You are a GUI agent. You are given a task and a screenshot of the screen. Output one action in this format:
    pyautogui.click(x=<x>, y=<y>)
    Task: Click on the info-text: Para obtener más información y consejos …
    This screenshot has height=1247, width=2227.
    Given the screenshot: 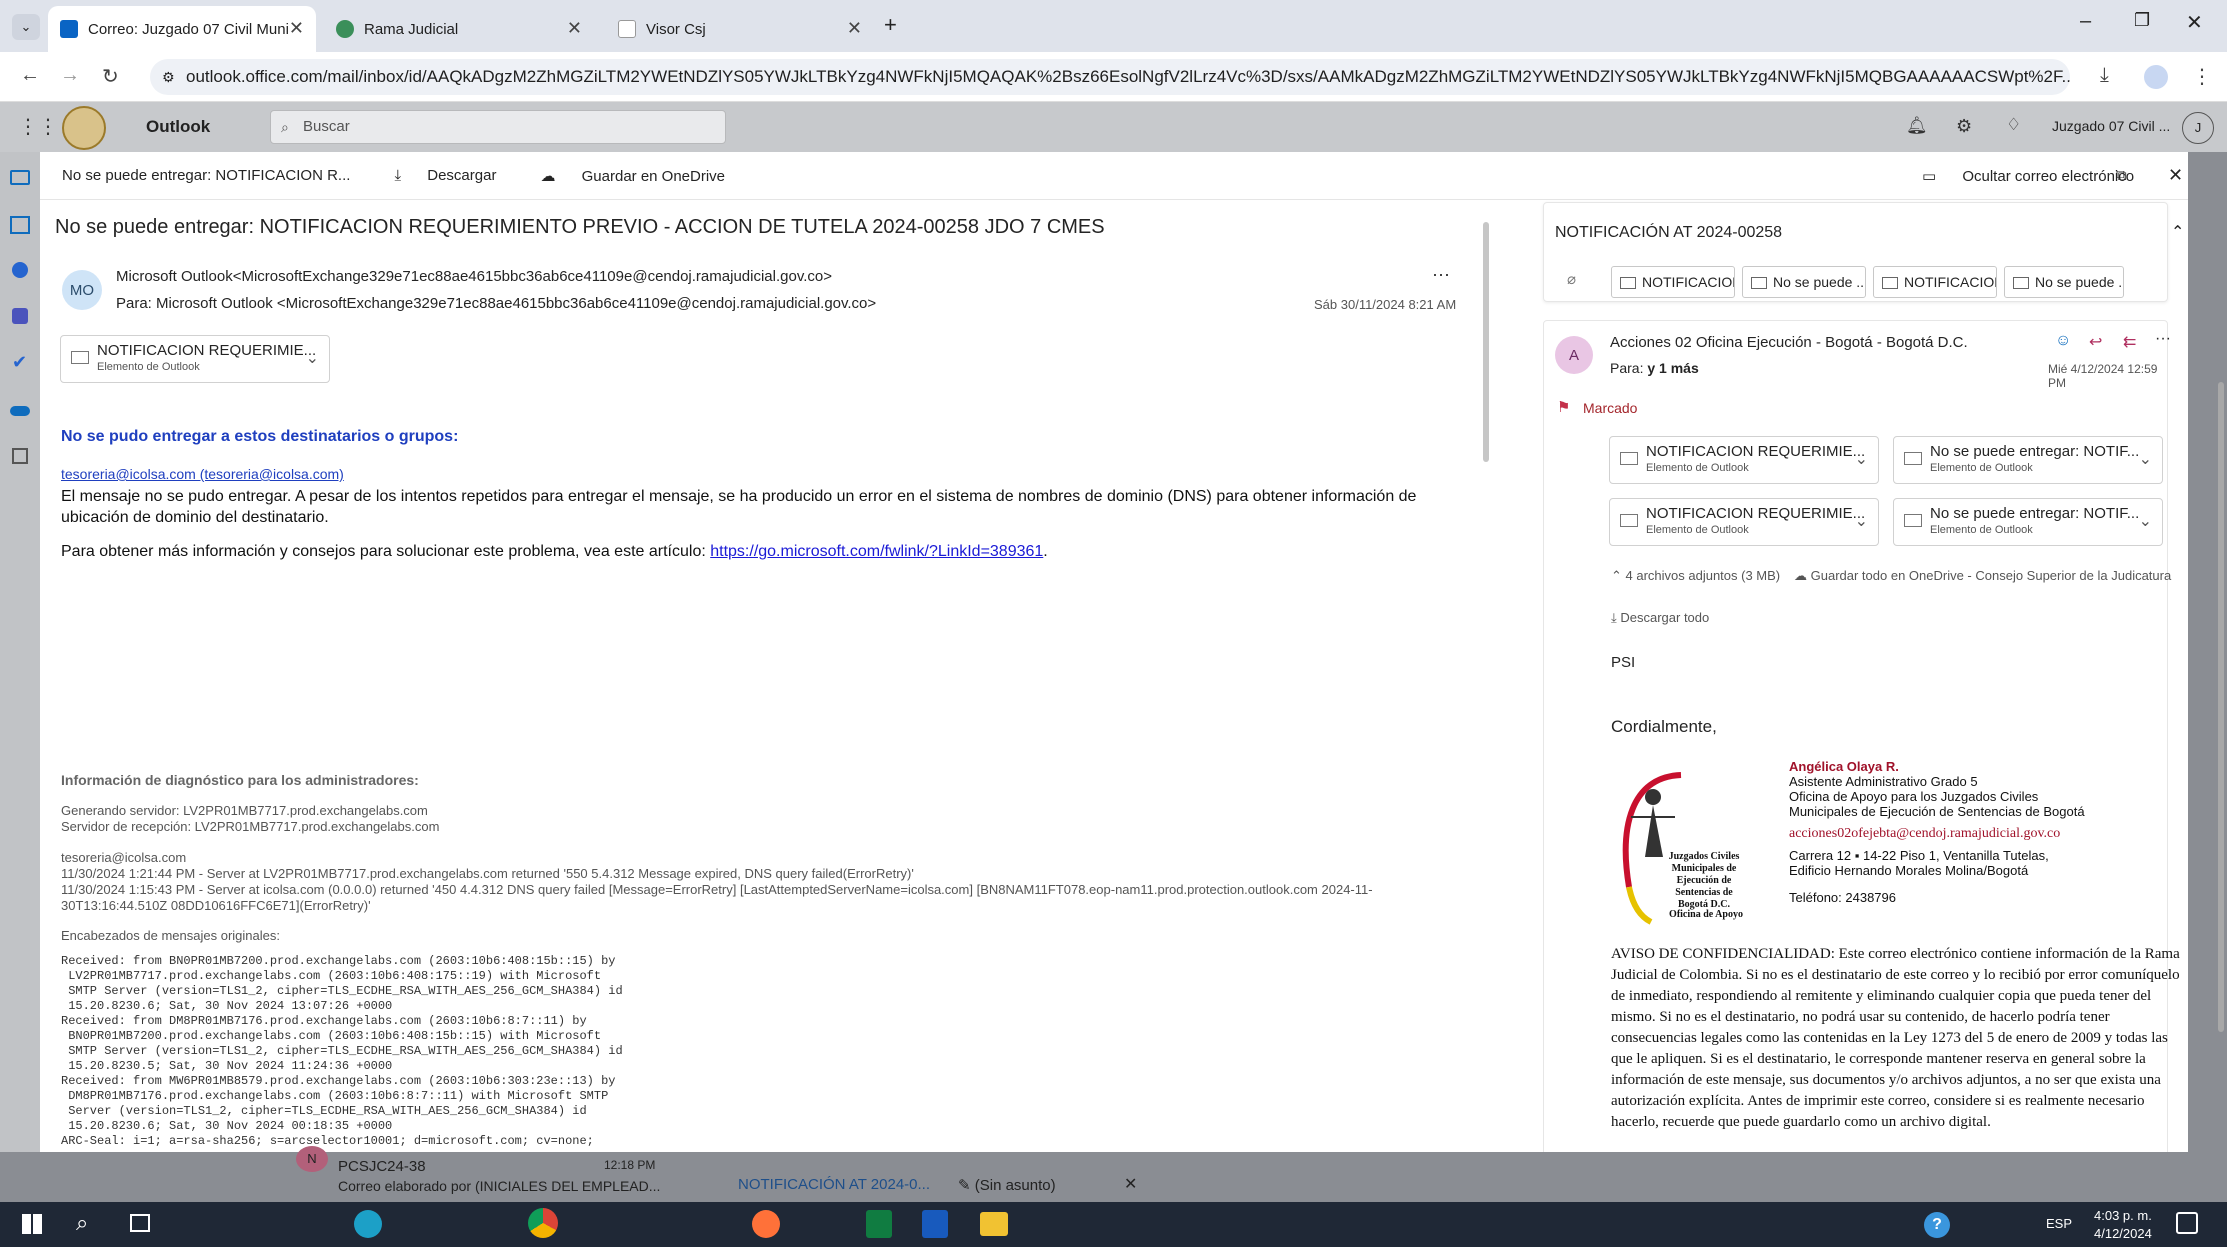 What is the action you would take?
    pyautogui.click(x=554, y=551)
    